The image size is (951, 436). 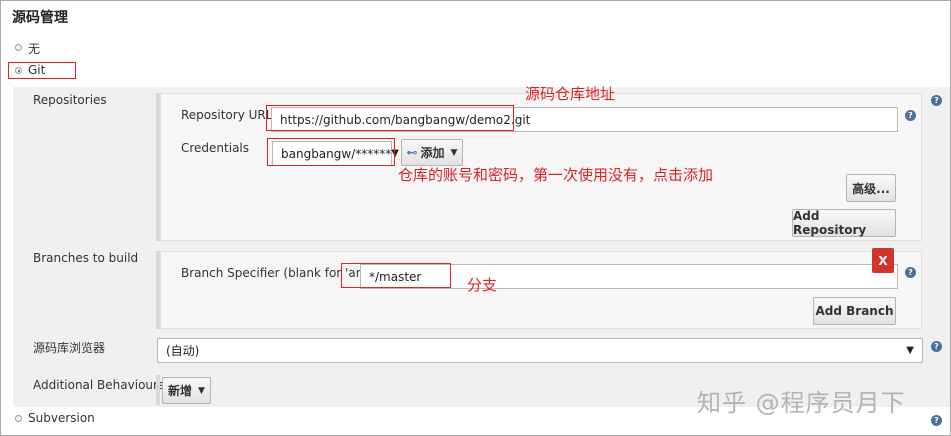 What do you see at coordinates (99, 385) in the screenshot?
I see `additional-behaviours-label: Additional Behaviours` at bounding box center [99, 385].